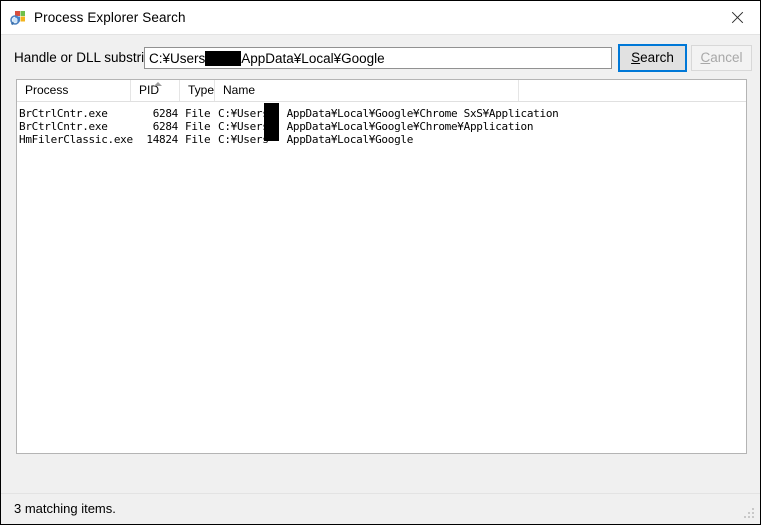 The image size is (761, 525). I want to click on column-header-filler, so click(632, 90).